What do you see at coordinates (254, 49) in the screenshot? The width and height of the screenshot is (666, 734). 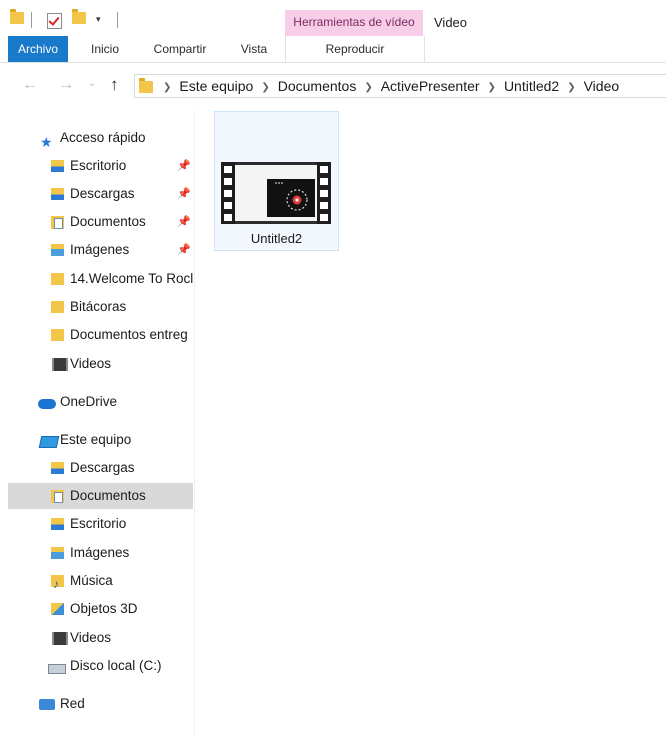 I see `tab-vista: Vista` at bounding box center [254, 49].